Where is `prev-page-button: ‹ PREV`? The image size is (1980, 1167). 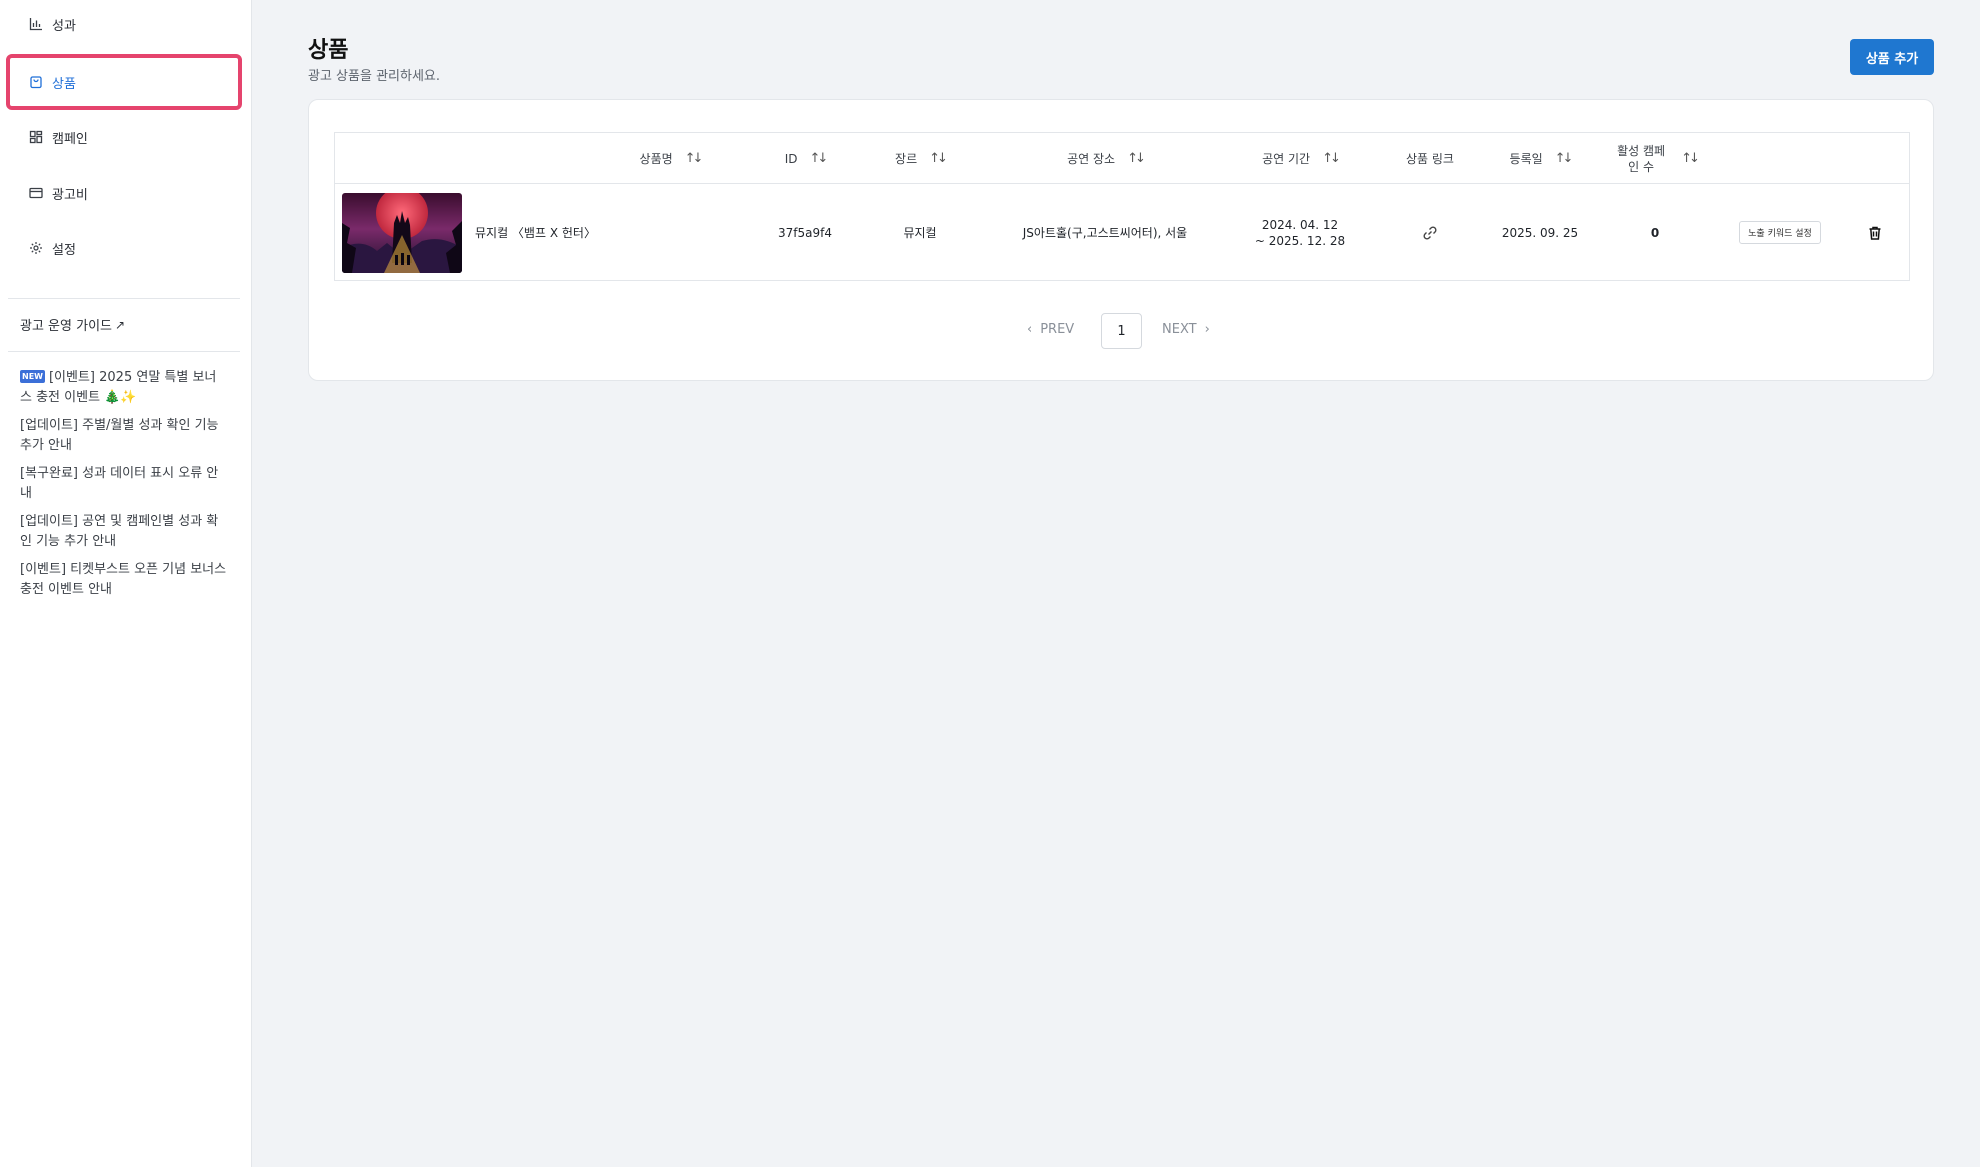
prev-page-button: ‹ PREV is located at coordinates (1050, 329).